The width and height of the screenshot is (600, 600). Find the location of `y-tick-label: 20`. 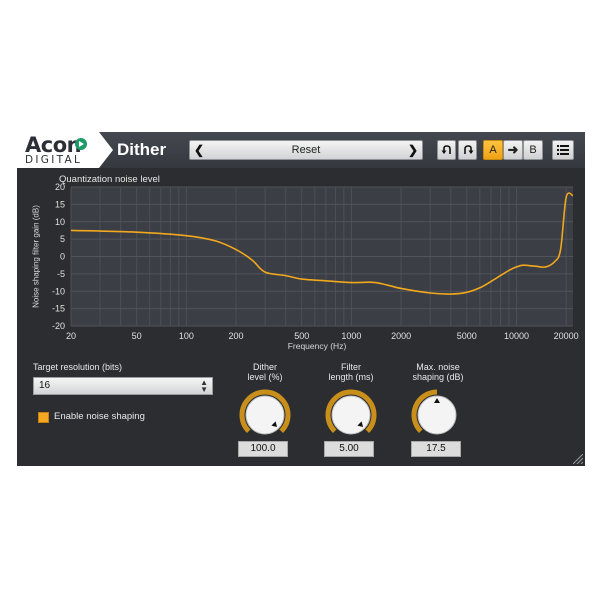

y-tick-label: 20 is located at coordinates (60, 187).